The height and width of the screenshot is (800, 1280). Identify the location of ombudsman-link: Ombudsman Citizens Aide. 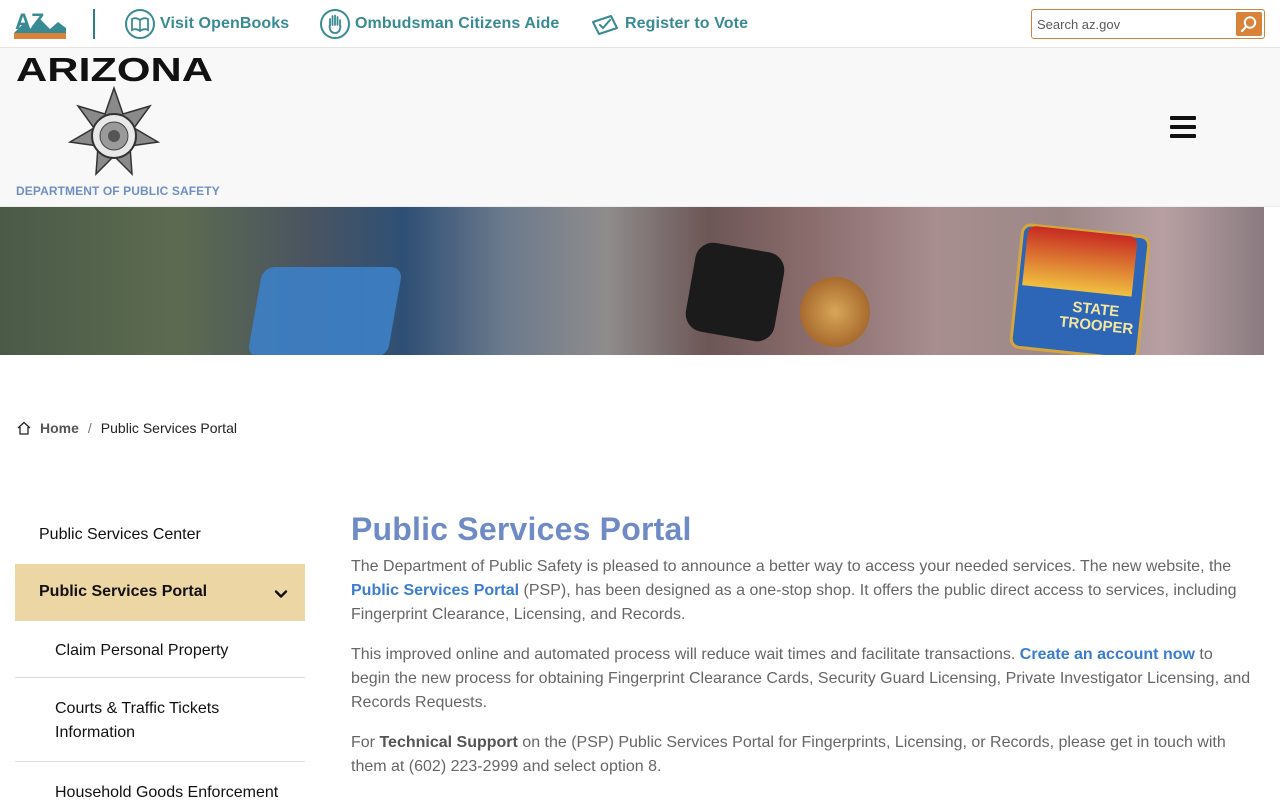
(439, 24).